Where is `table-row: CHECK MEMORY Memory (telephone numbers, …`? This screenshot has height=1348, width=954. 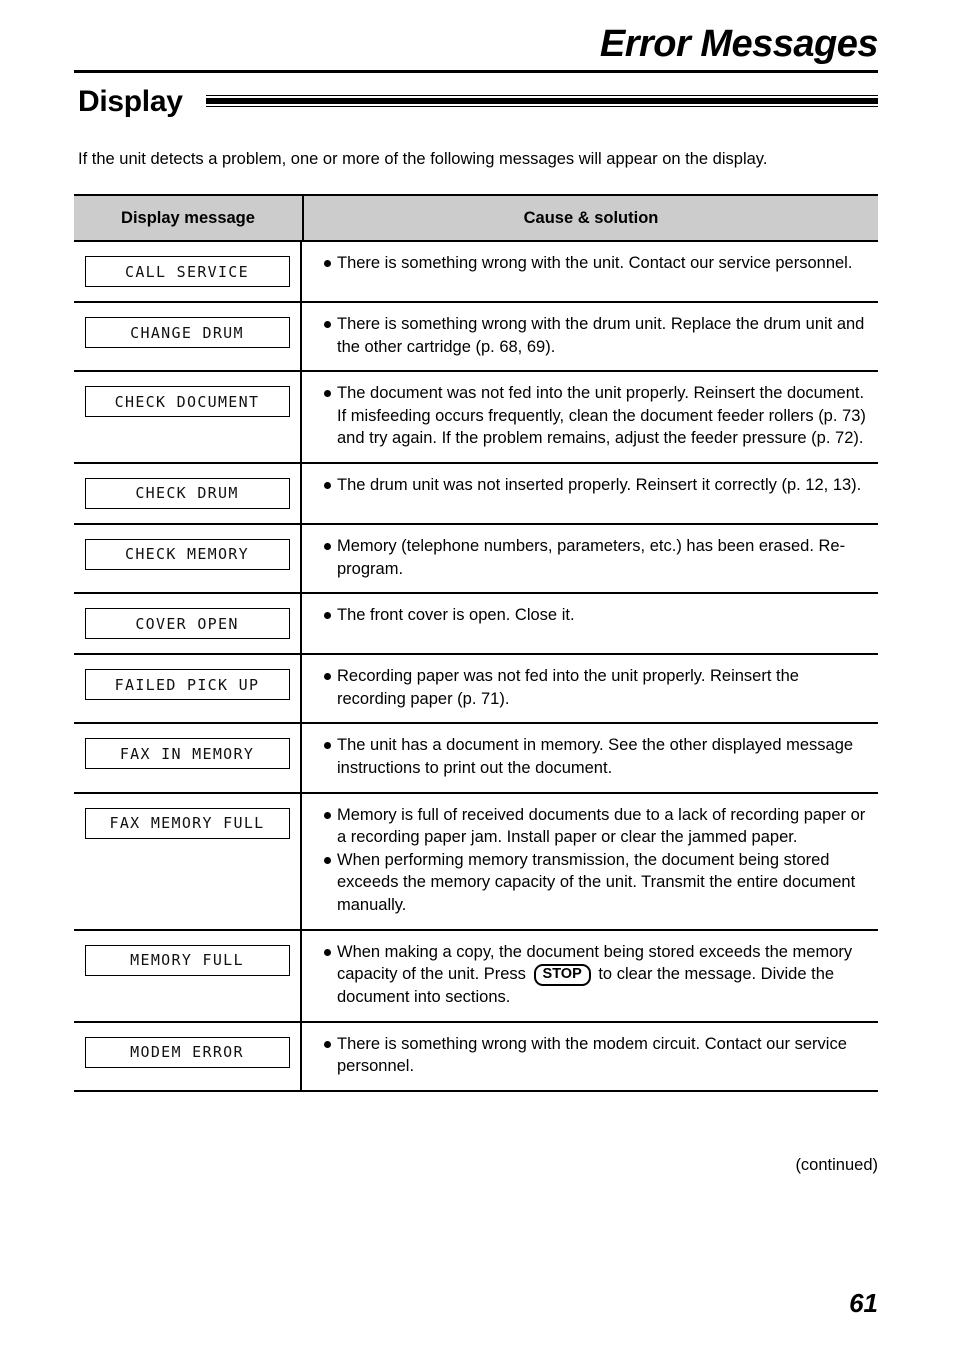 table-row: CHECK MEMORY Memory (telephone numbers, … is located at coordinates (476, 559).